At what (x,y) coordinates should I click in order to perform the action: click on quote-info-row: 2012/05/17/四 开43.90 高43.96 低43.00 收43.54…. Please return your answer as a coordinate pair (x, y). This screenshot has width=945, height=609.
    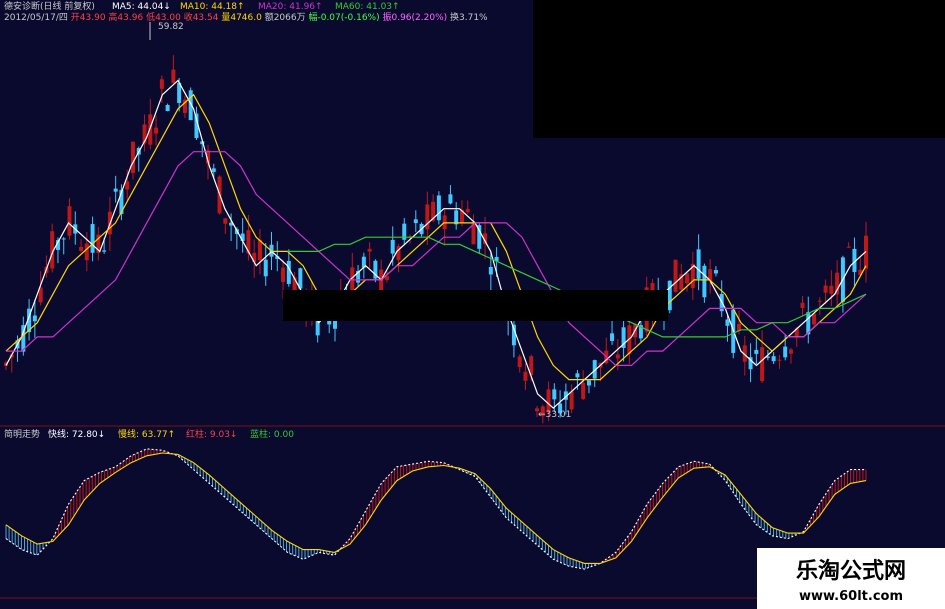
    Looking at the image, I should click on (246, 17).